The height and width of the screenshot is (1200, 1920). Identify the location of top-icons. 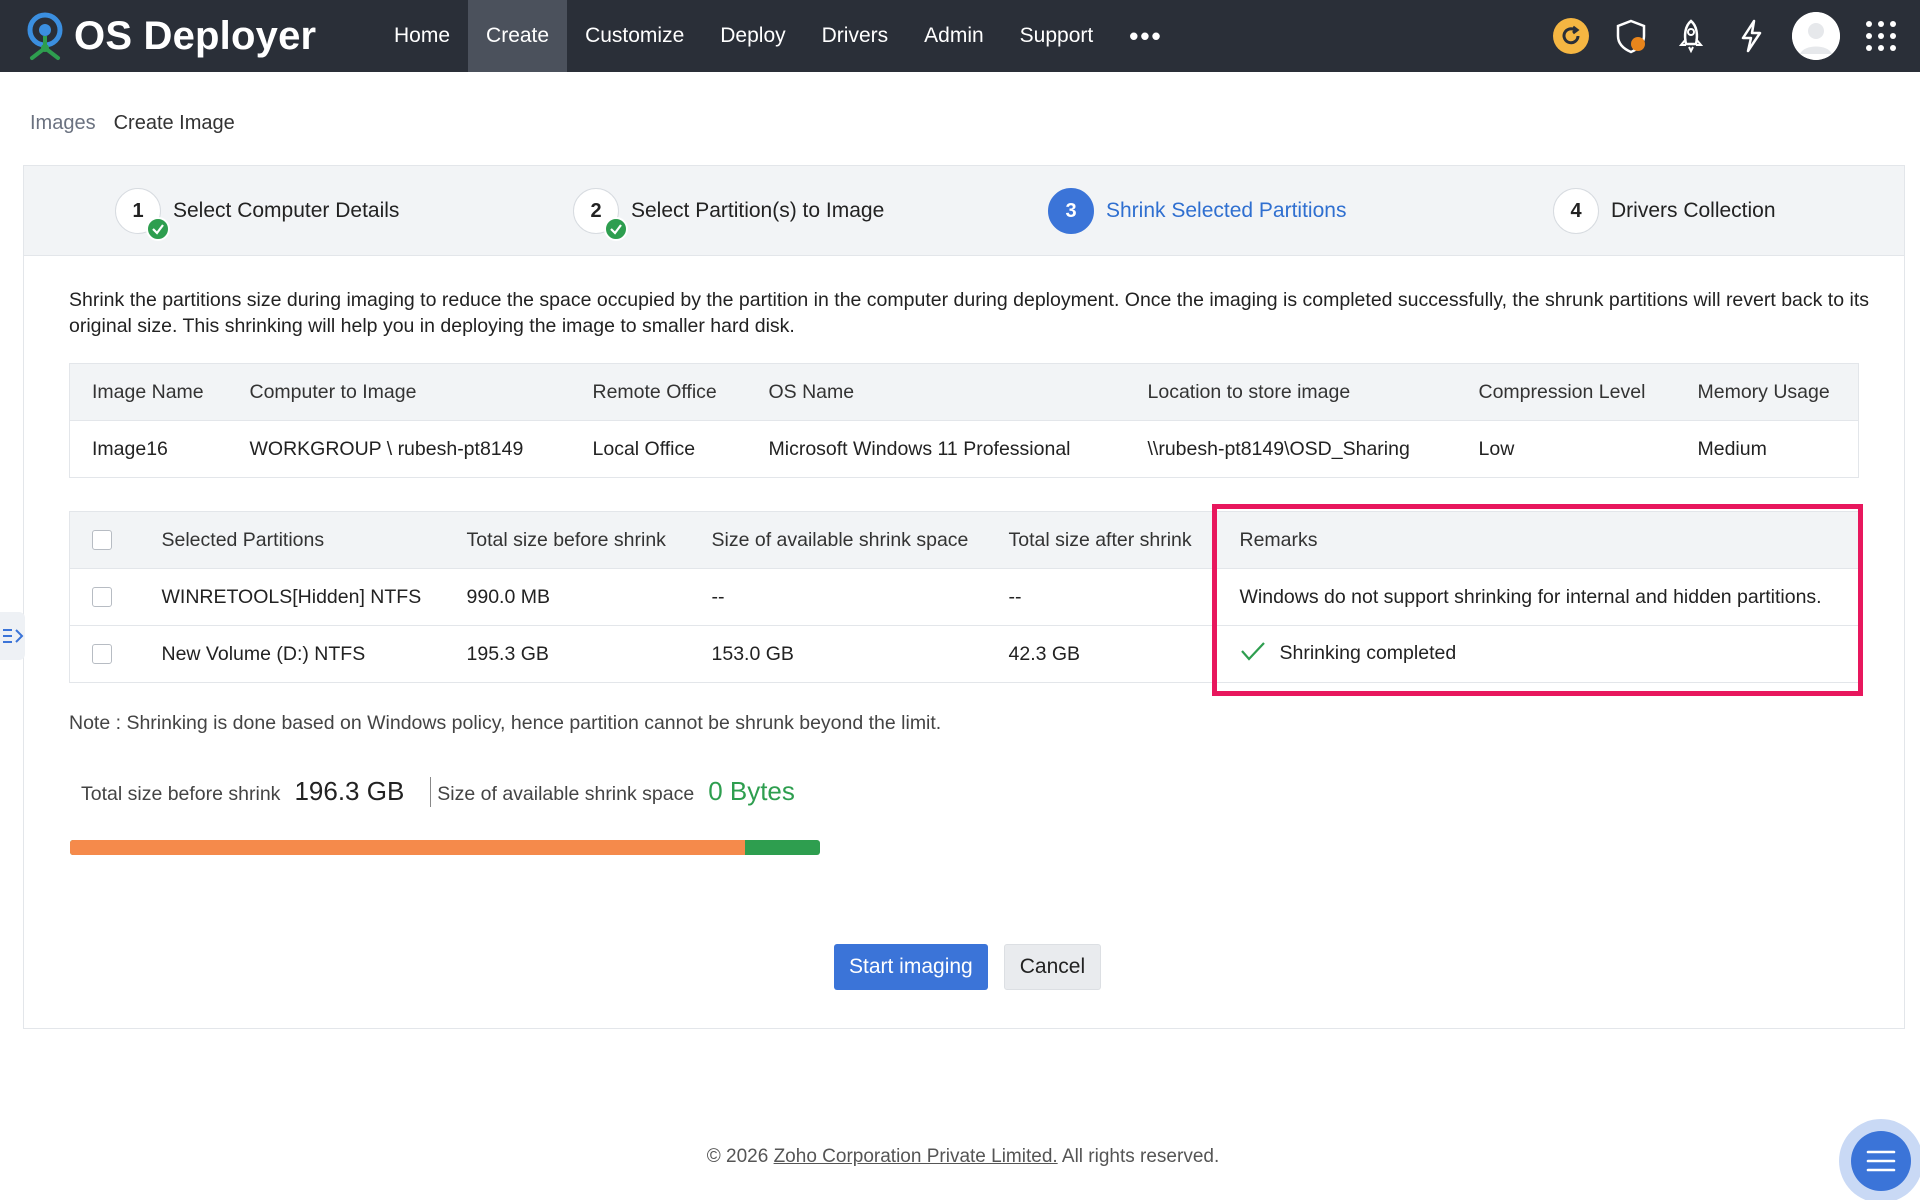
(1726, 36).